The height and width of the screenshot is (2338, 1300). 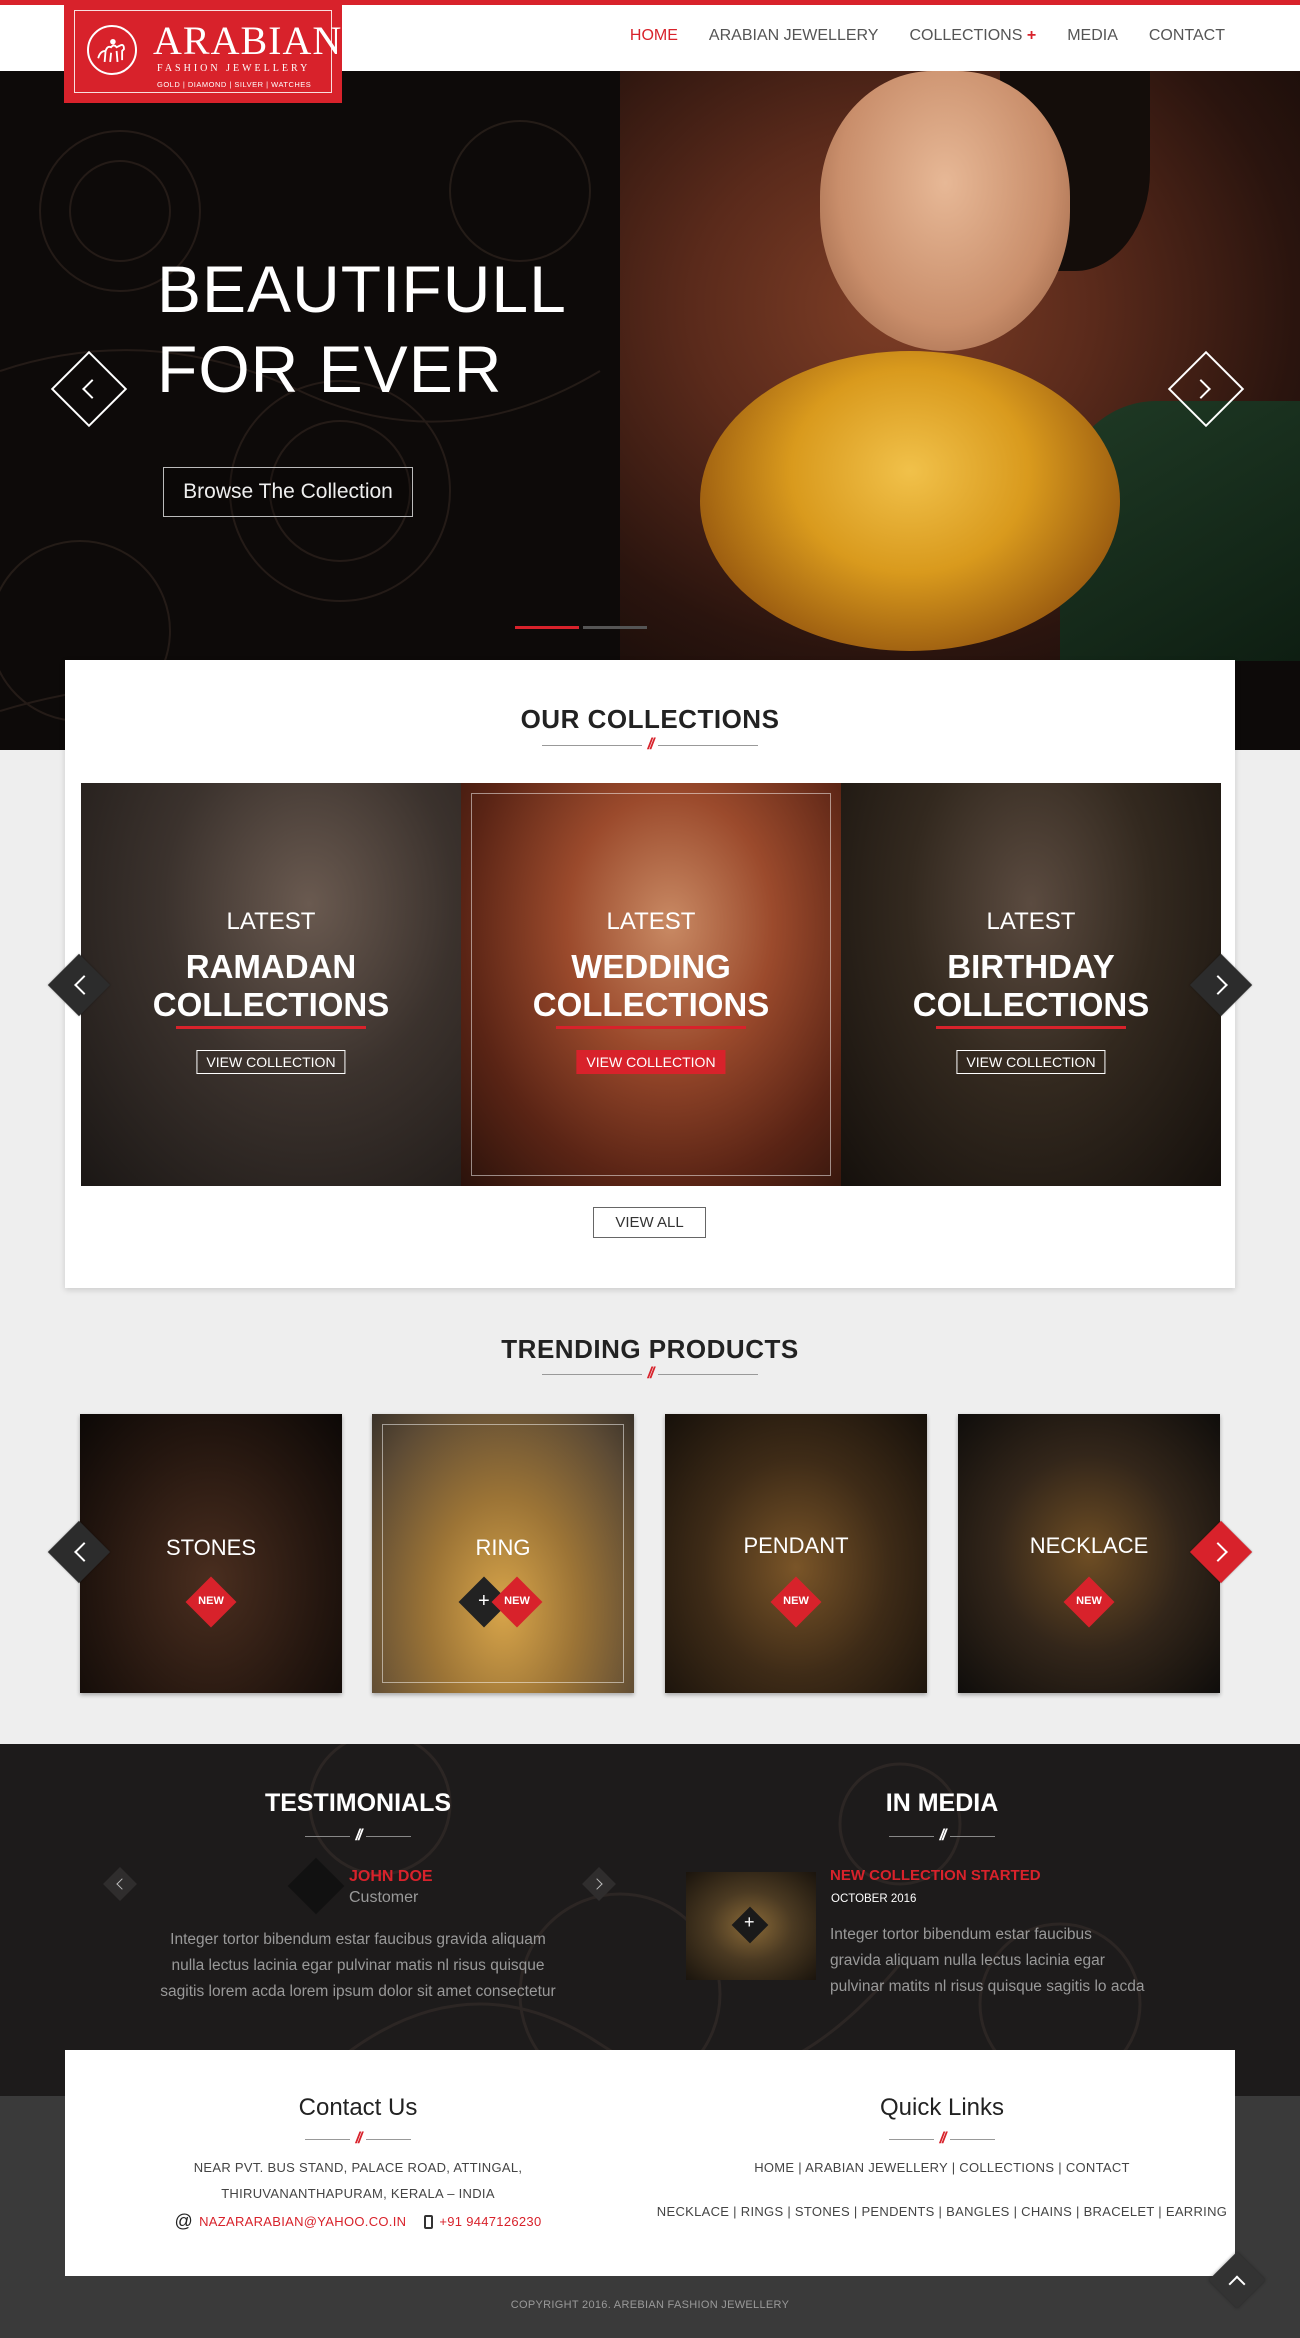 What do you see at coordinates (79, 1552) in the screenshot?
I see `trending-prev-button` at bounding box center [79, 1552].